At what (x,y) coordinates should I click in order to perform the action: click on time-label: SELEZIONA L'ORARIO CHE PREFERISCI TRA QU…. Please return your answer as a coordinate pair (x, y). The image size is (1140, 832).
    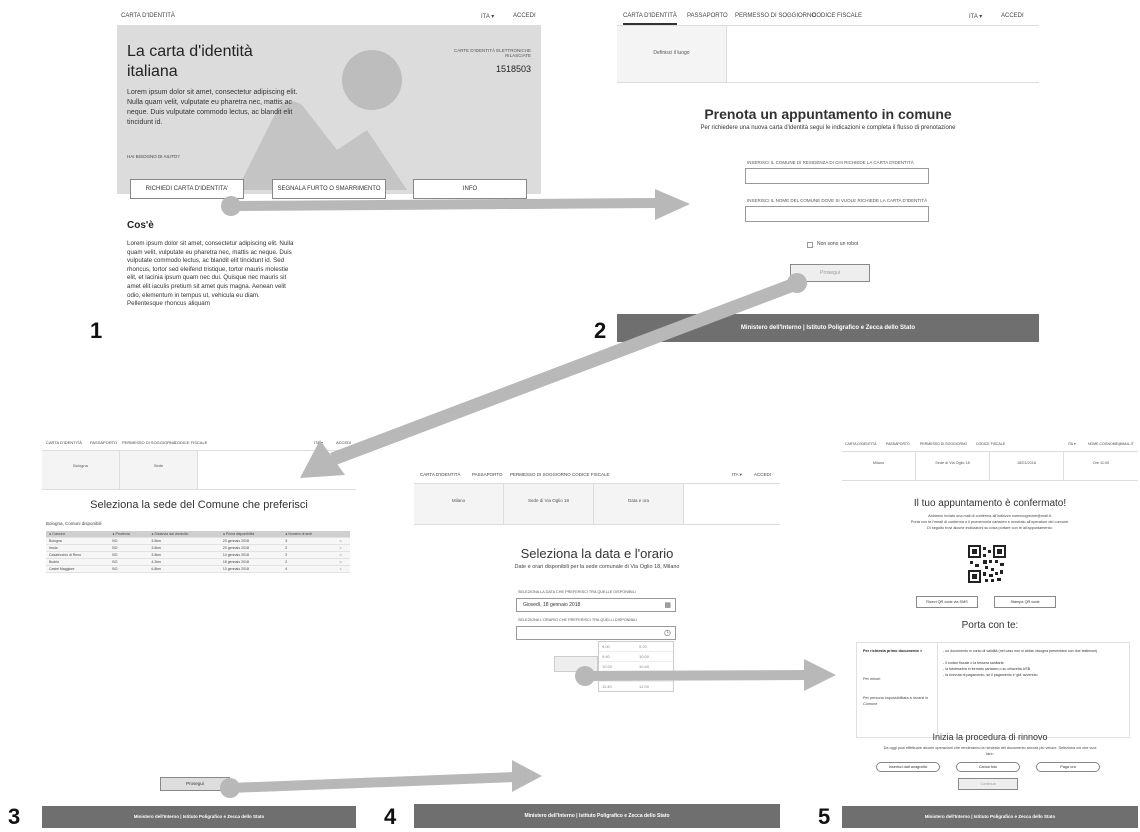
    Looking at the image, I should click on (578, 620).